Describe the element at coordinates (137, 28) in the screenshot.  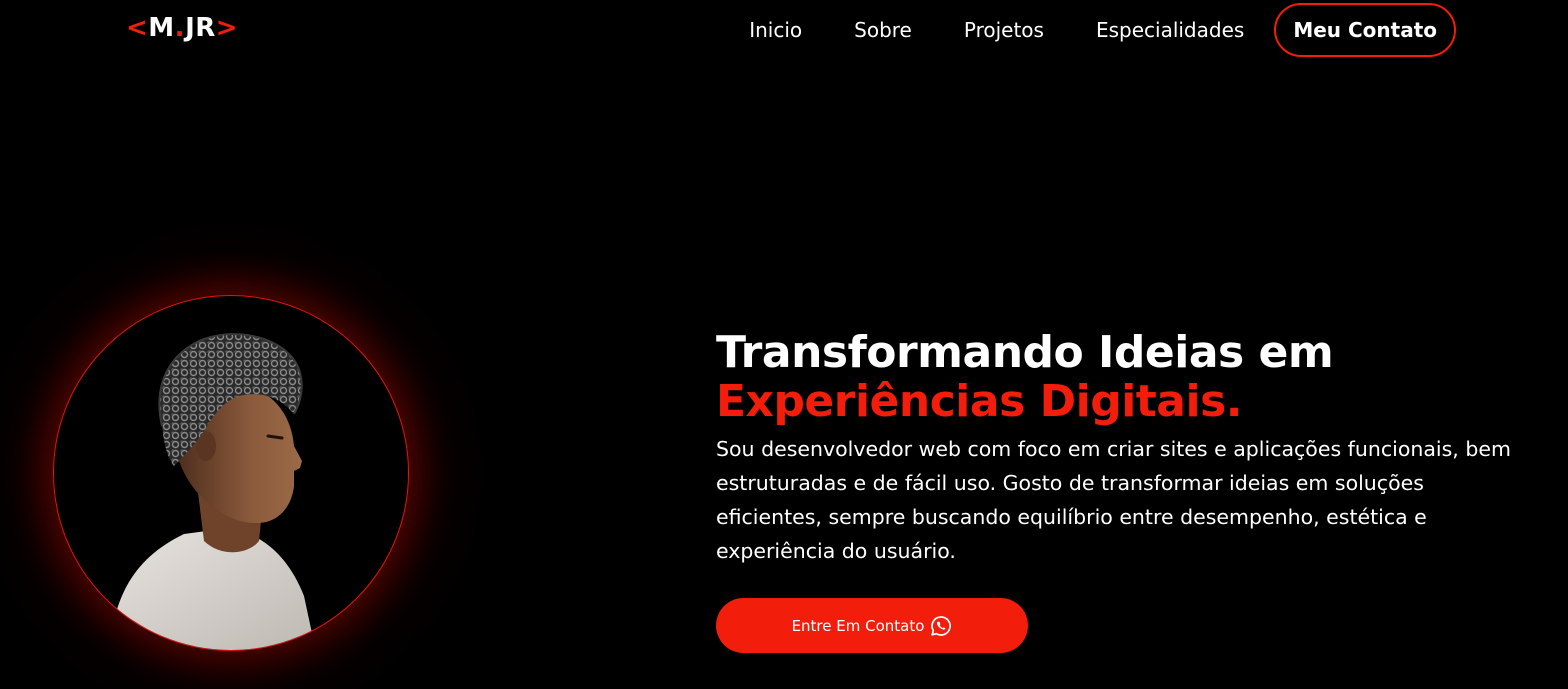
I see `logo-open-bracket: <` at that location.